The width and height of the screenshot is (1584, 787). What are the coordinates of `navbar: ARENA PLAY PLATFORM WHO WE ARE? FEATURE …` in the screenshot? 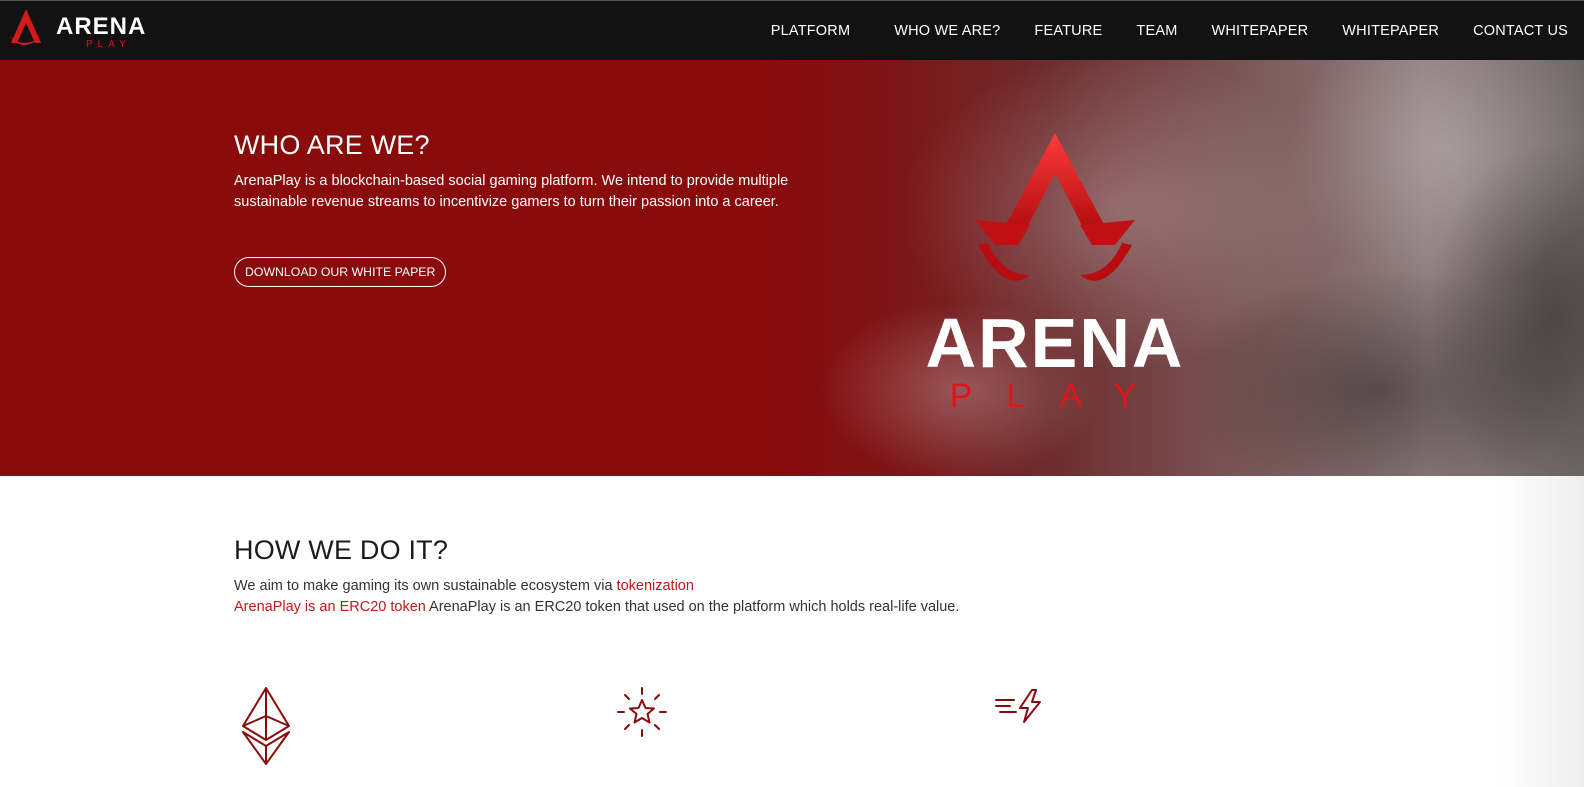 It's located at (792, 30).